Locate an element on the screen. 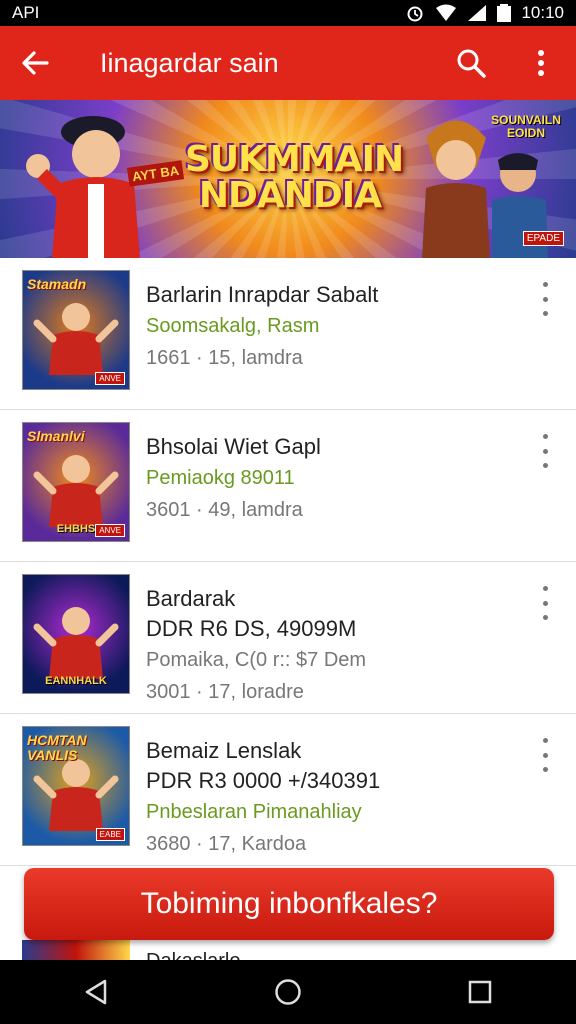  triangle-back-icon is located at coordinates (96, 992).